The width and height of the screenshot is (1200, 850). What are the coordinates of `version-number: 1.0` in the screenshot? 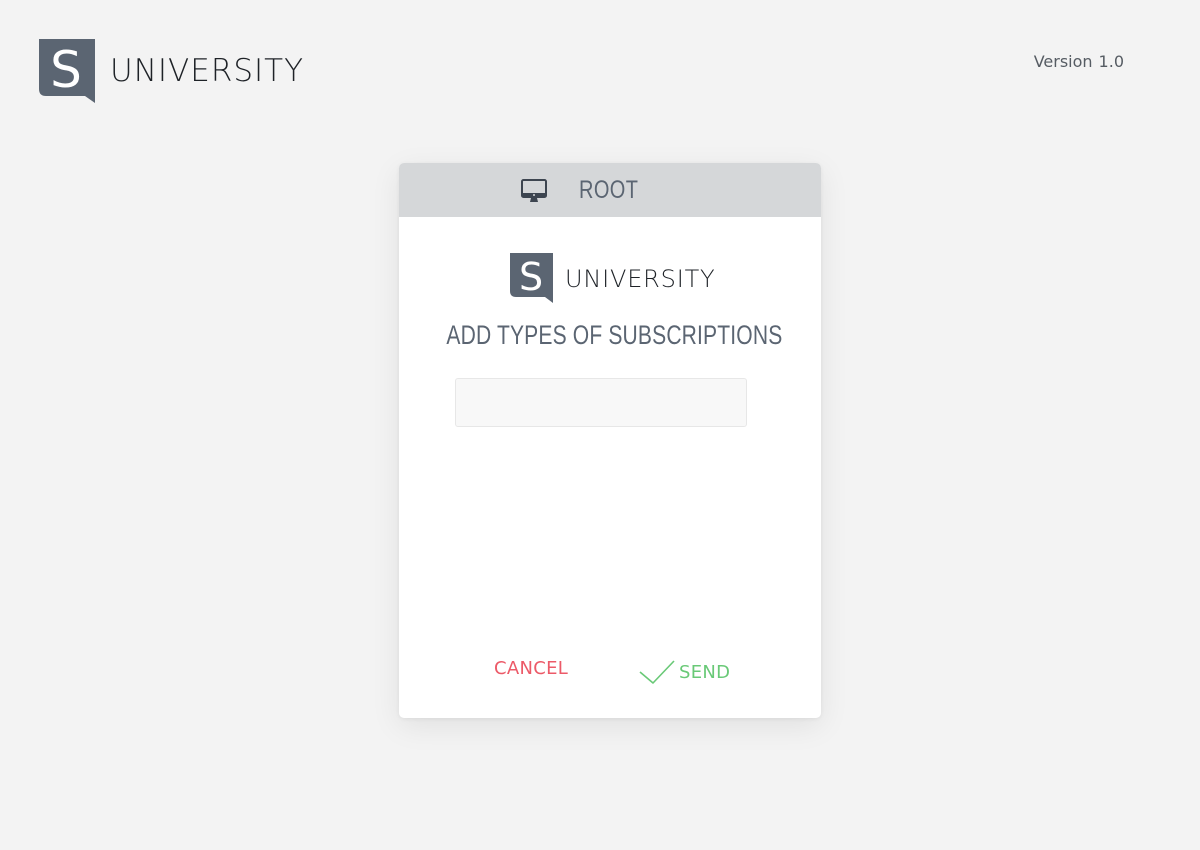 It's located at (1111, 61).